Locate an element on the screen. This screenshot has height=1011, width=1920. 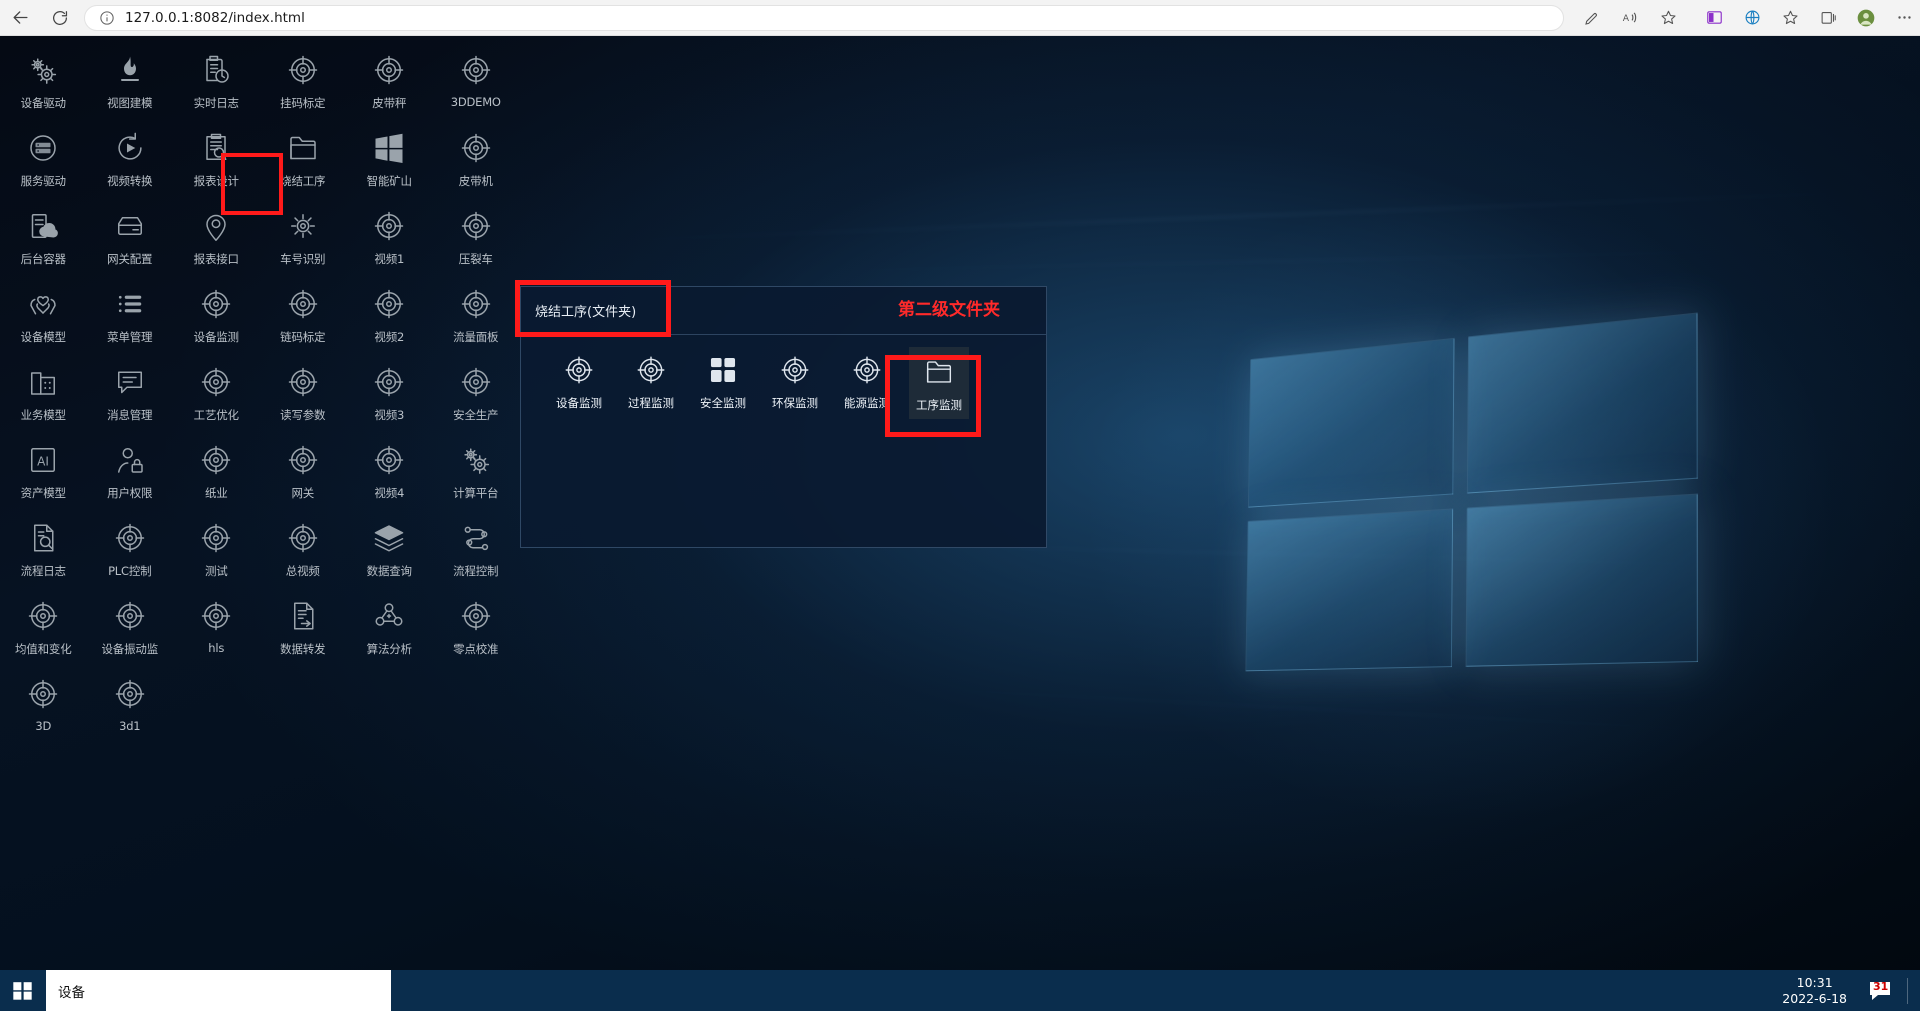
desktop-icon-25: 业务模型 is located at coordinates (43, 393).